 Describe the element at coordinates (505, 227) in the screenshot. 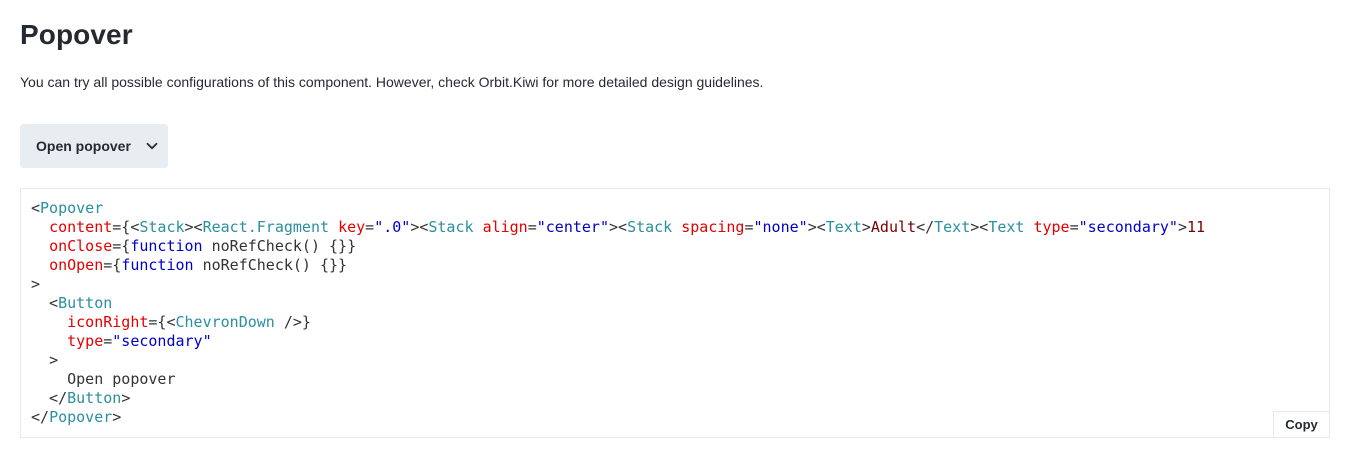

I see `code-token: align` at that location.